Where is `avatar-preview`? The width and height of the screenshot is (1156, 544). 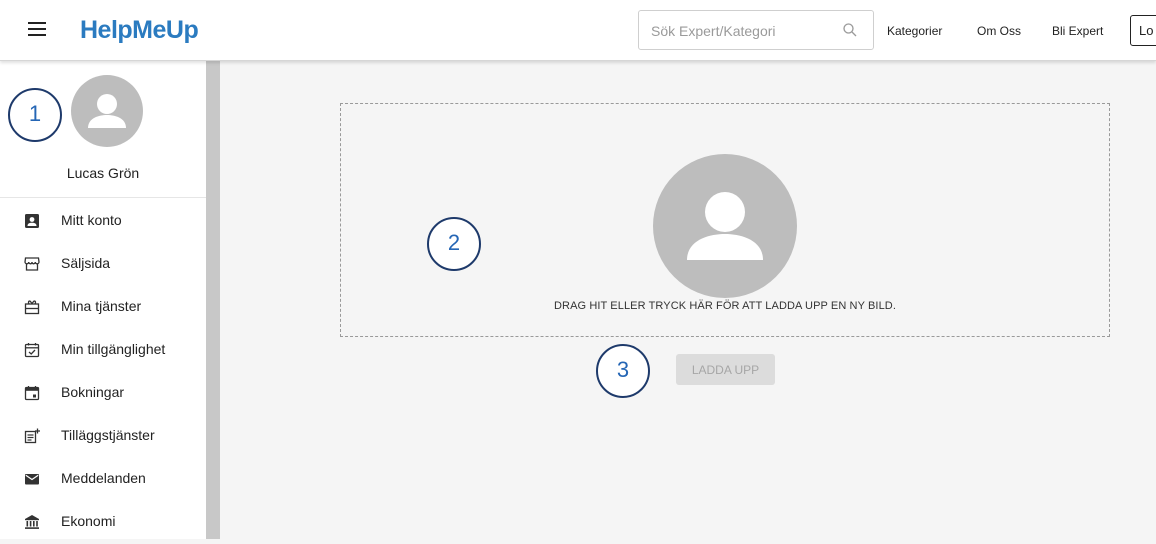
avatar-preview is located at coordinates (725, 226).